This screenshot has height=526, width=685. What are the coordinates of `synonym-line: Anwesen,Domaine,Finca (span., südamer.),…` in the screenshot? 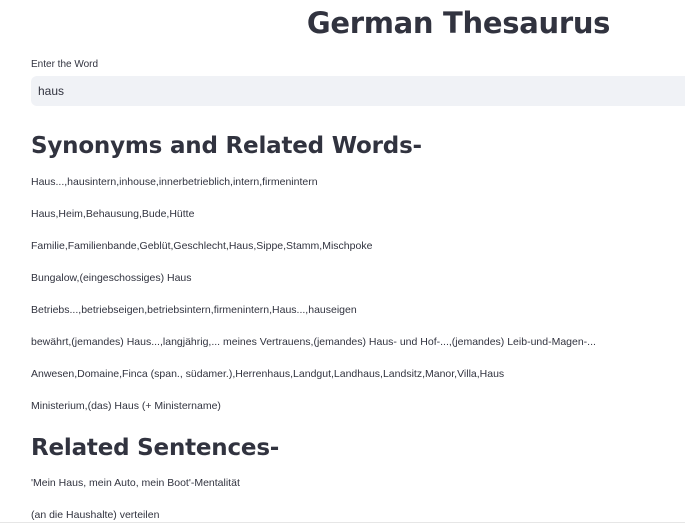 It's located at (268, 374).